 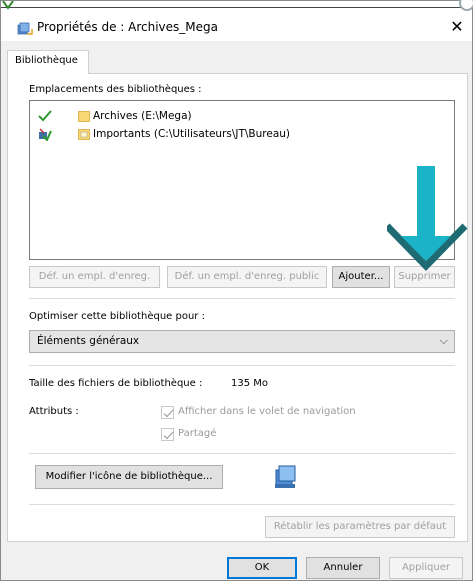 I want to click on locations-label: Emplacements des bibliothèques :, so click(x=115, y=89).